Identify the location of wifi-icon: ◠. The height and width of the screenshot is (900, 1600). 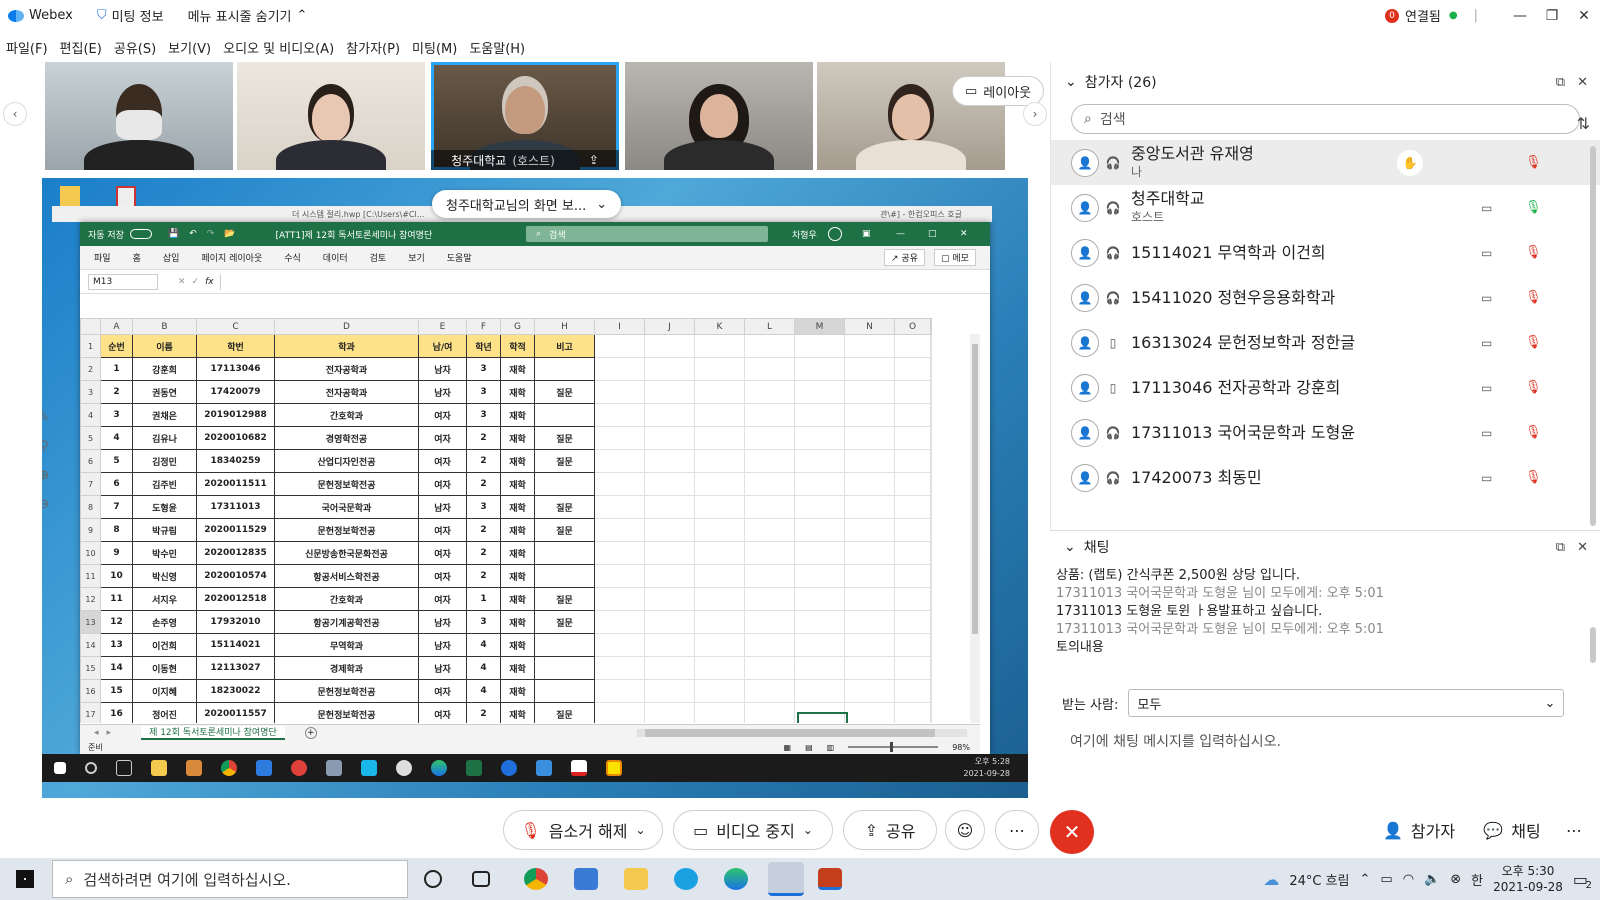
(1408, 879).